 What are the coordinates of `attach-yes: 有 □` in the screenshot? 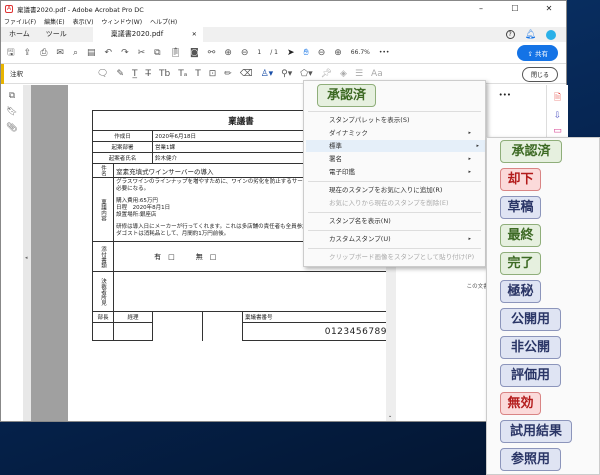 It's located at (164, 257).